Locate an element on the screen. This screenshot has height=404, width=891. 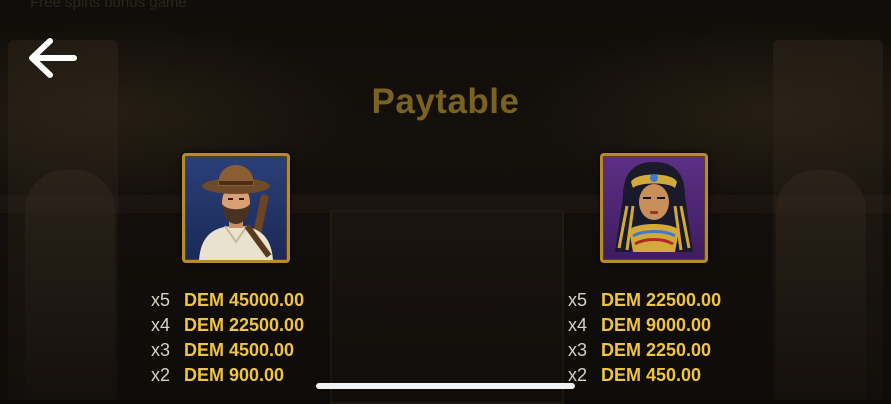
payout-row: x4 DEM 9000.00 is located at coordinates (668, 325).